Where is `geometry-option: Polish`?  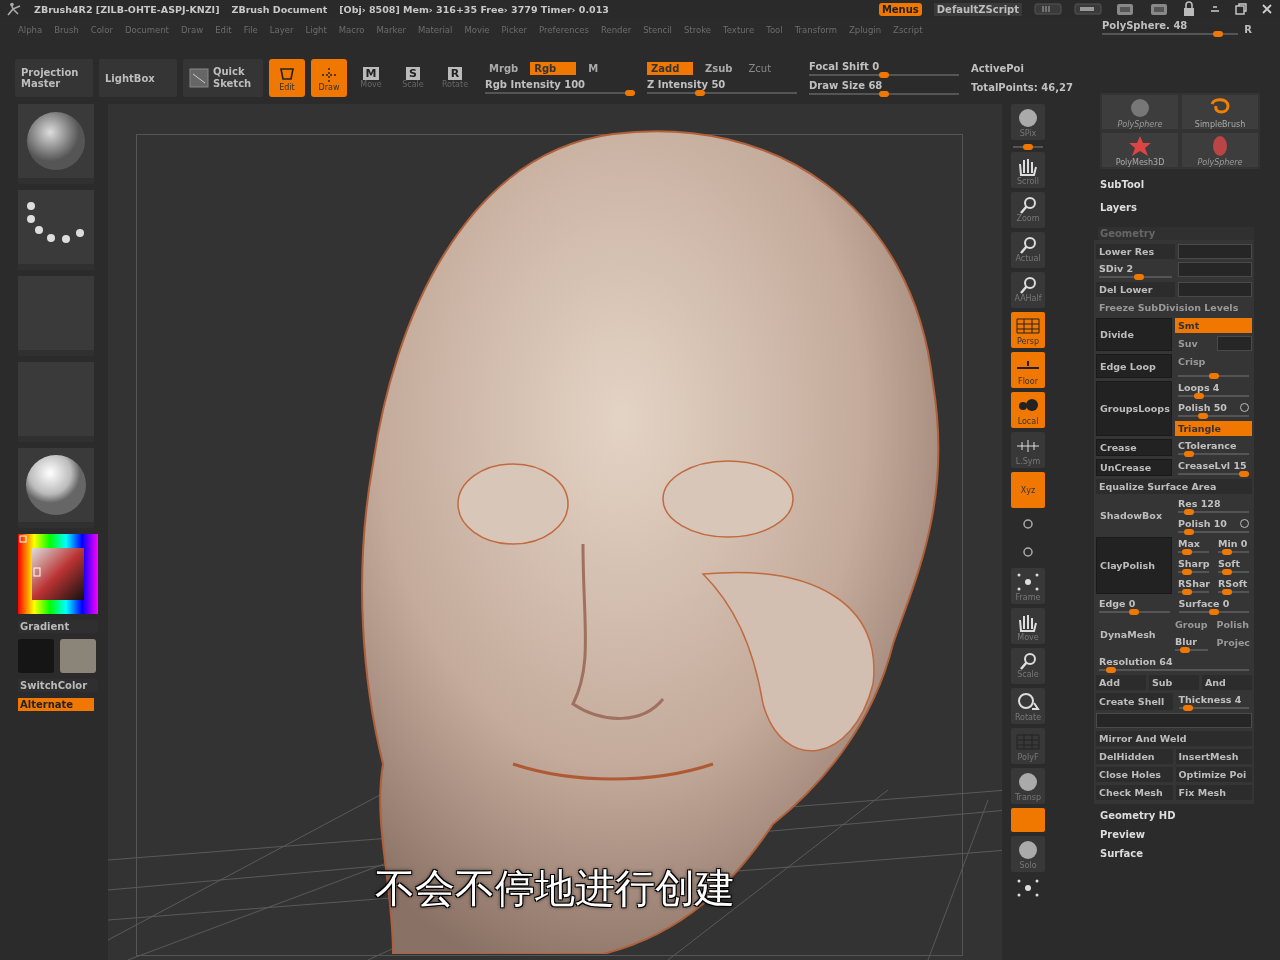 geometry-option: Polish is located at coordinates (1232, 624).